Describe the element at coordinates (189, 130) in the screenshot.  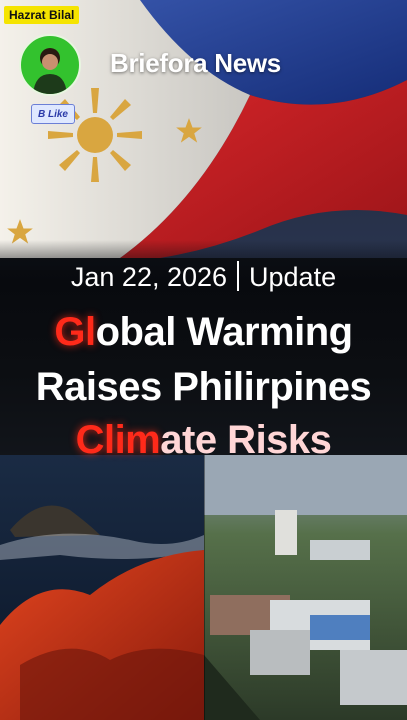
I see `star-icon` at that location.